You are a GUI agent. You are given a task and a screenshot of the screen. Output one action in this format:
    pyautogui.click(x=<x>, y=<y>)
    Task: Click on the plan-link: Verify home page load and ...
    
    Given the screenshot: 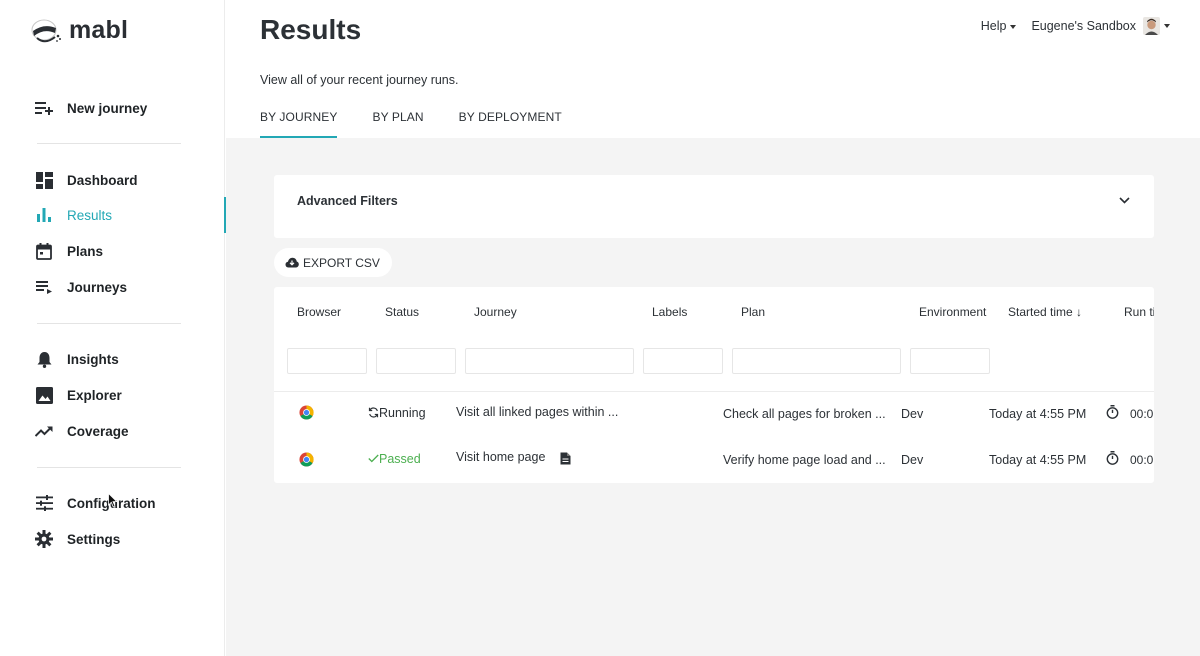 What is the action you would take?
    pyautogui.click(x=804, y=460)
    